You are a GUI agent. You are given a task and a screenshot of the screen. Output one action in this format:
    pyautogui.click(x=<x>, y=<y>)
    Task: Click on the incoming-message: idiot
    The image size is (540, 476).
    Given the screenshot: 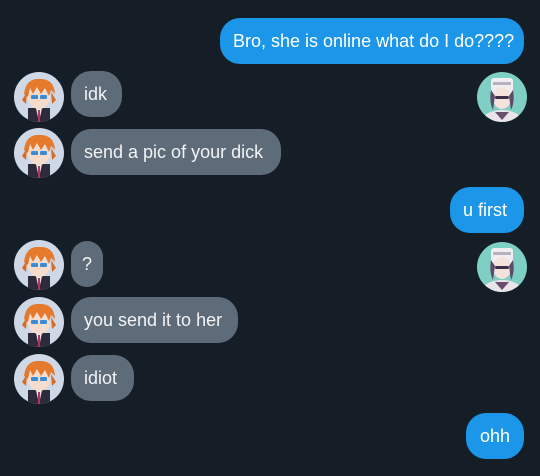 What is the action you would take?
    pyautogui.click(x=102, y=378)
    